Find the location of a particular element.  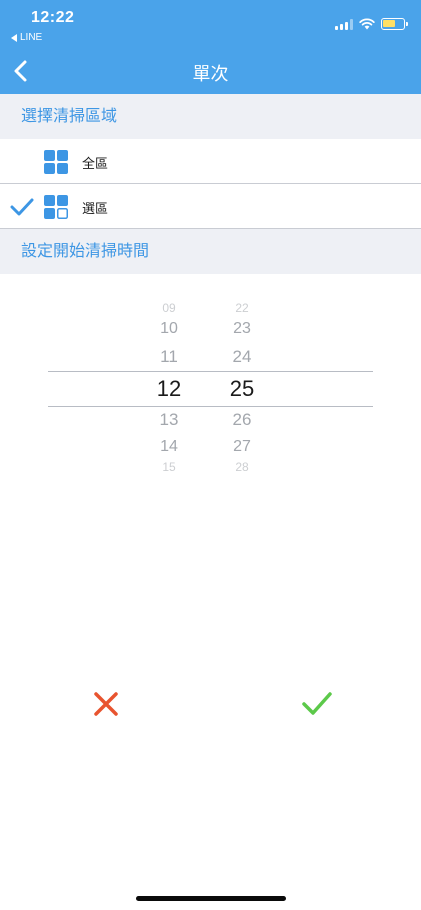

hour-option: 13 is located at coordinates (169, 420).